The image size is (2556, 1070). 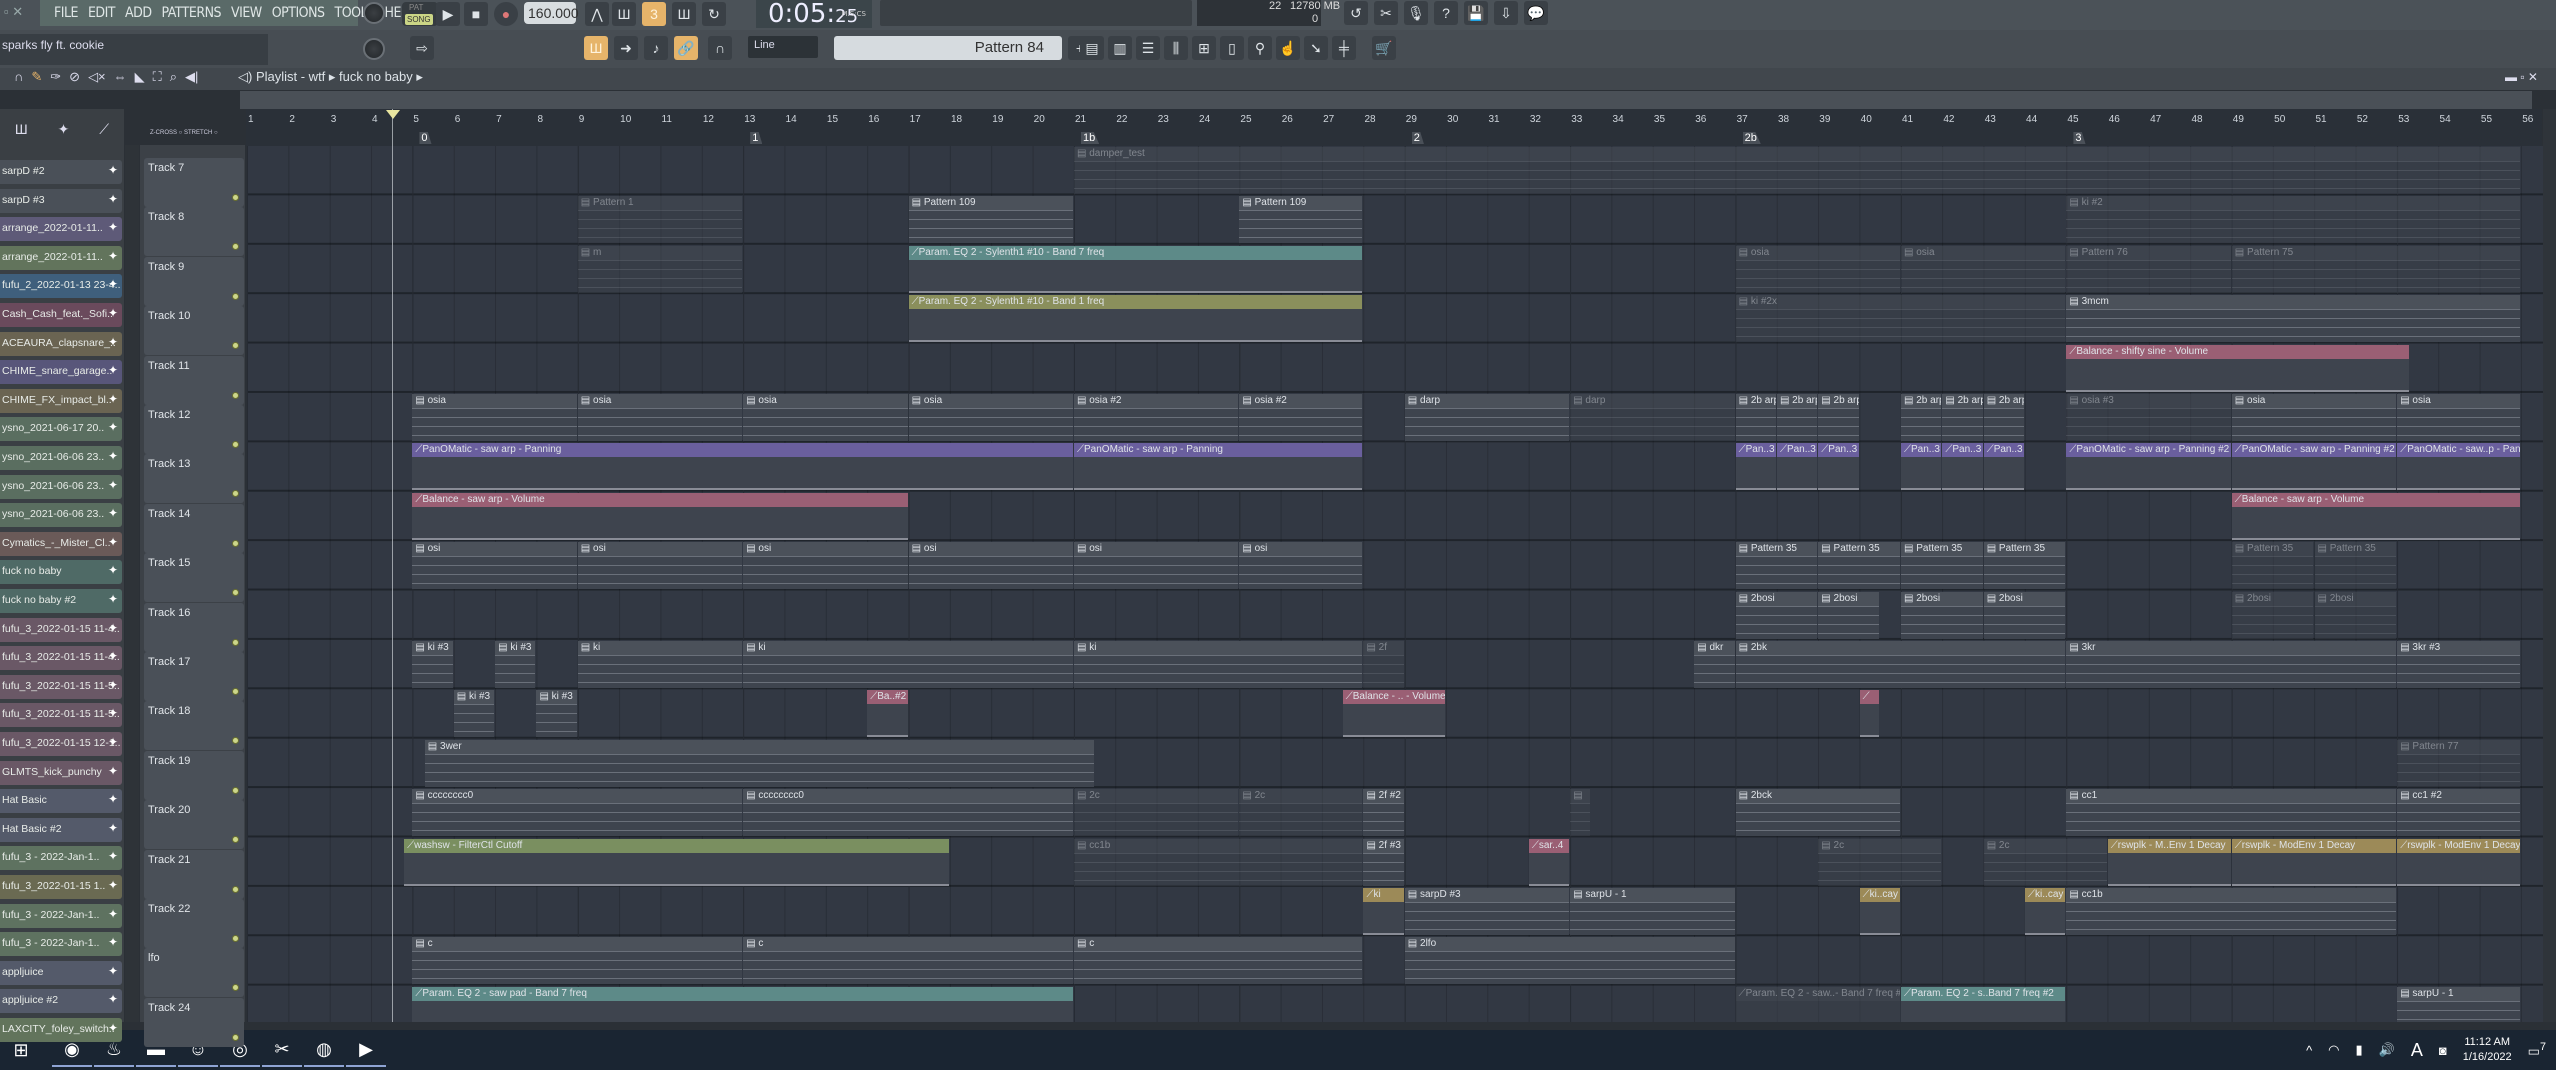 I want to click on channel-rack-icon: ☰, so click(x=1148, y=48).